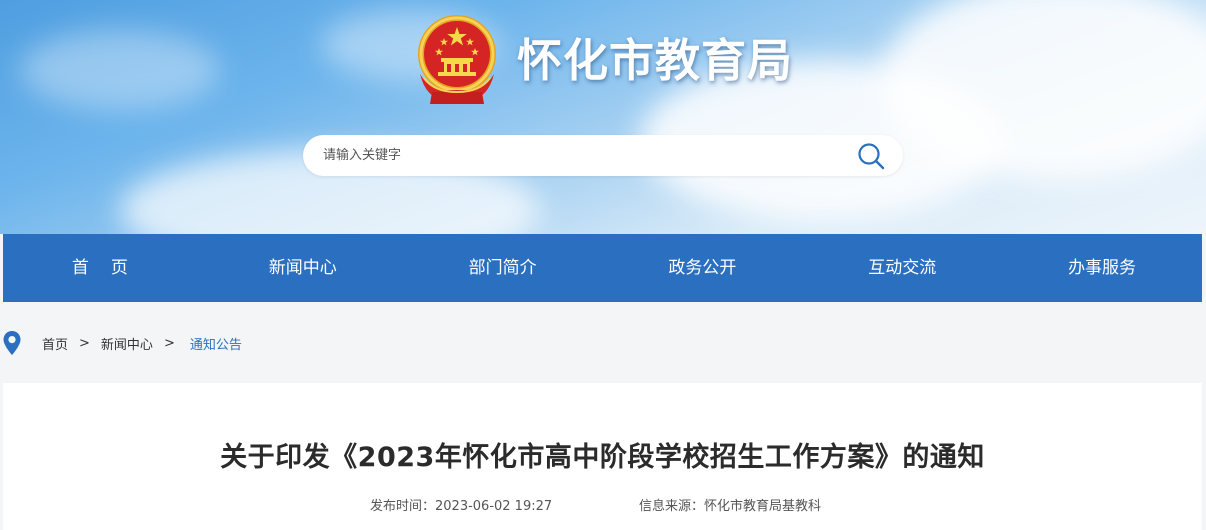  I want to click on nav-item-news-center: 新闻中心, so click(303, 268).